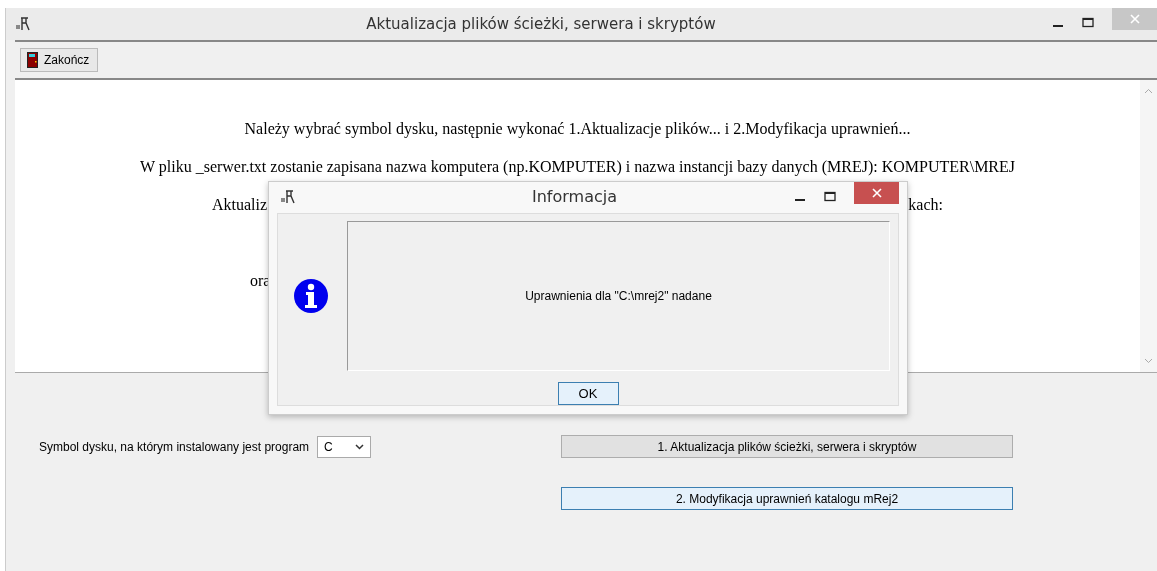 The width and height of the screenshot is (1157, 571). I want to click on info-icon, so click(311, 296).